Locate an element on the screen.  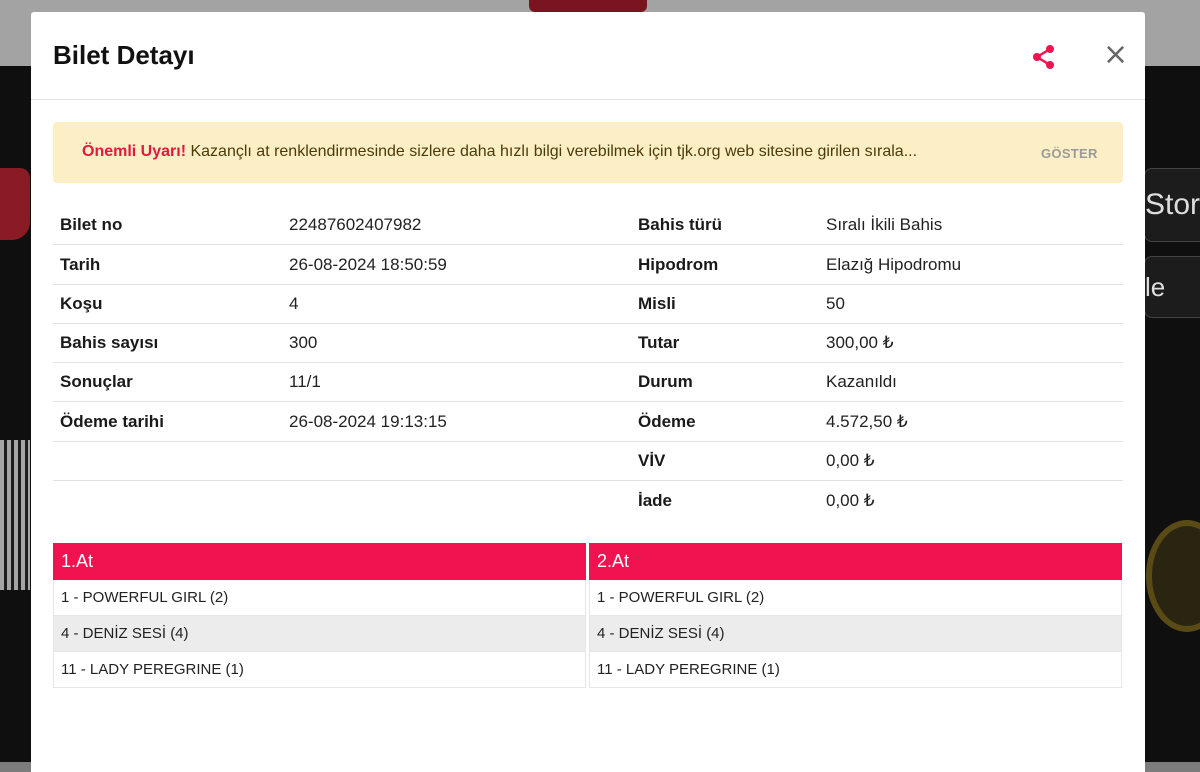
detail-value: 11/1 is located at coordinates (305, 381).